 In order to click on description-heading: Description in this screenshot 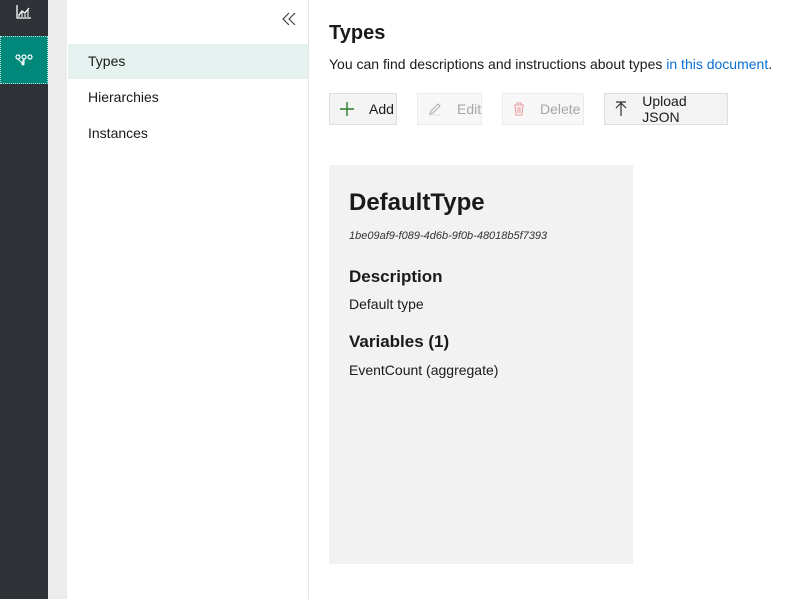, I will do `click(396, 276)`.